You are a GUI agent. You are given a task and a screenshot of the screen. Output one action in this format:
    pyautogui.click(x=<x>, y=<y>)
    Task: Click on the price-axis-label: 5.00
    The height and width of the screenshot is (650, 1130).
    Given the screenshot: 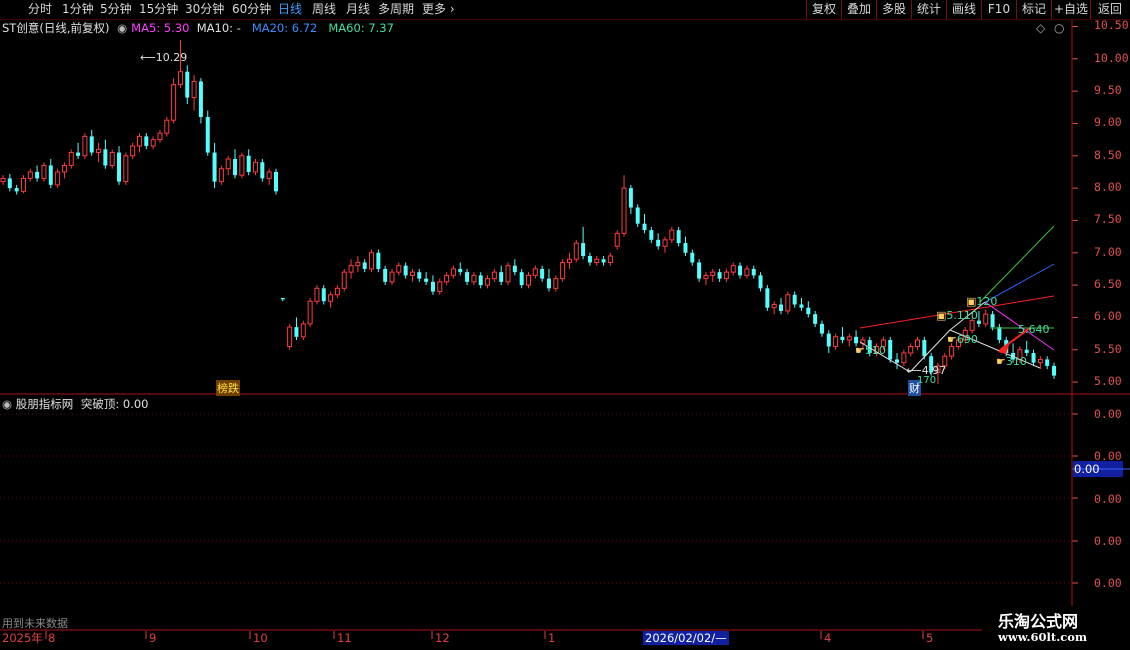 What is the action you would take?
    pyautogui.click(x=1108, y=381)
    